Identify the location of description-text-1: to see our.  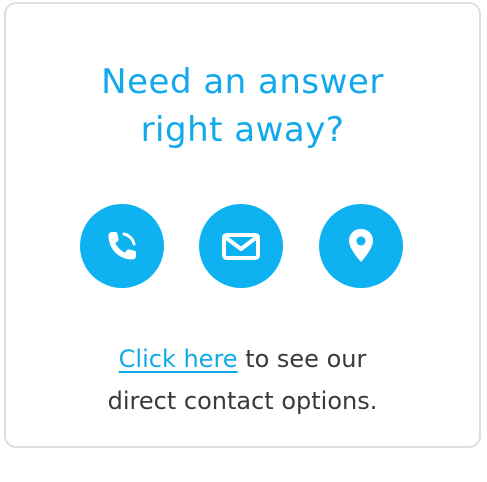
(302, 359).